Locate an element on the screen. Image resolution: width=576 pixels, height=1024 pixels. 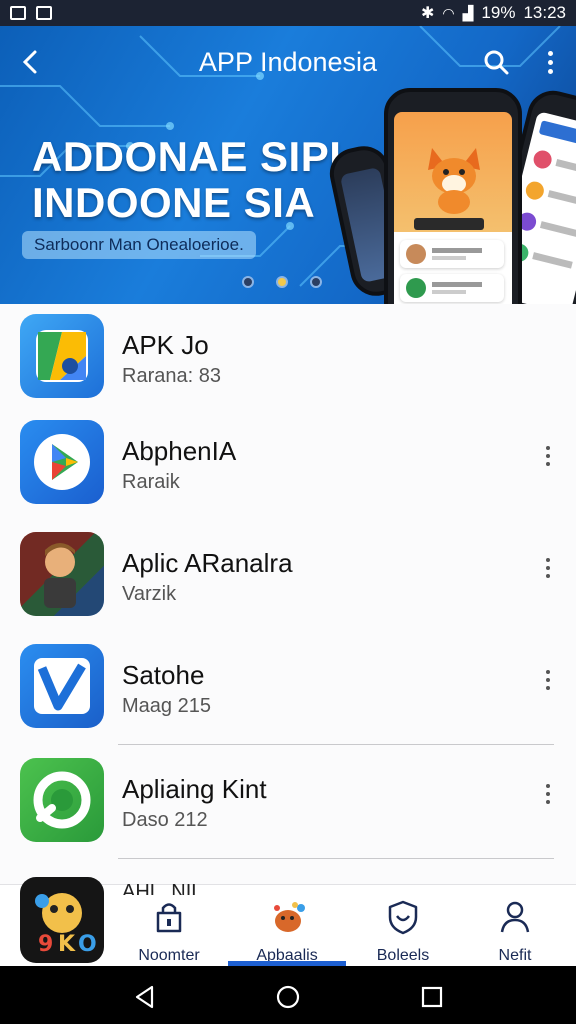
app-name: APK Jo is located at coordinates (165, 345).